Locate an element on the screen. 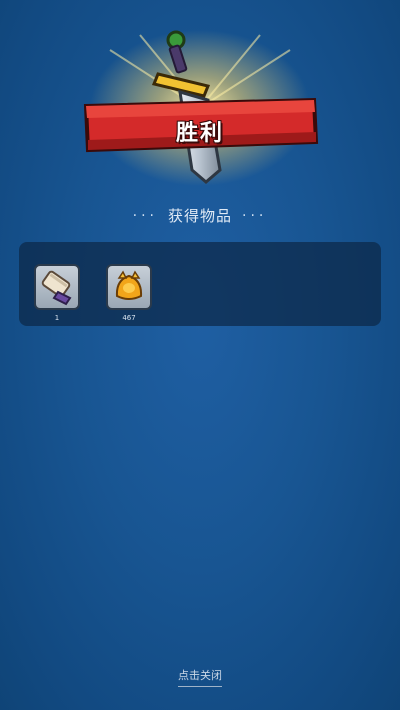 The image size is (400, 710). reward-count: 1 is located at coordinates (57, 318).